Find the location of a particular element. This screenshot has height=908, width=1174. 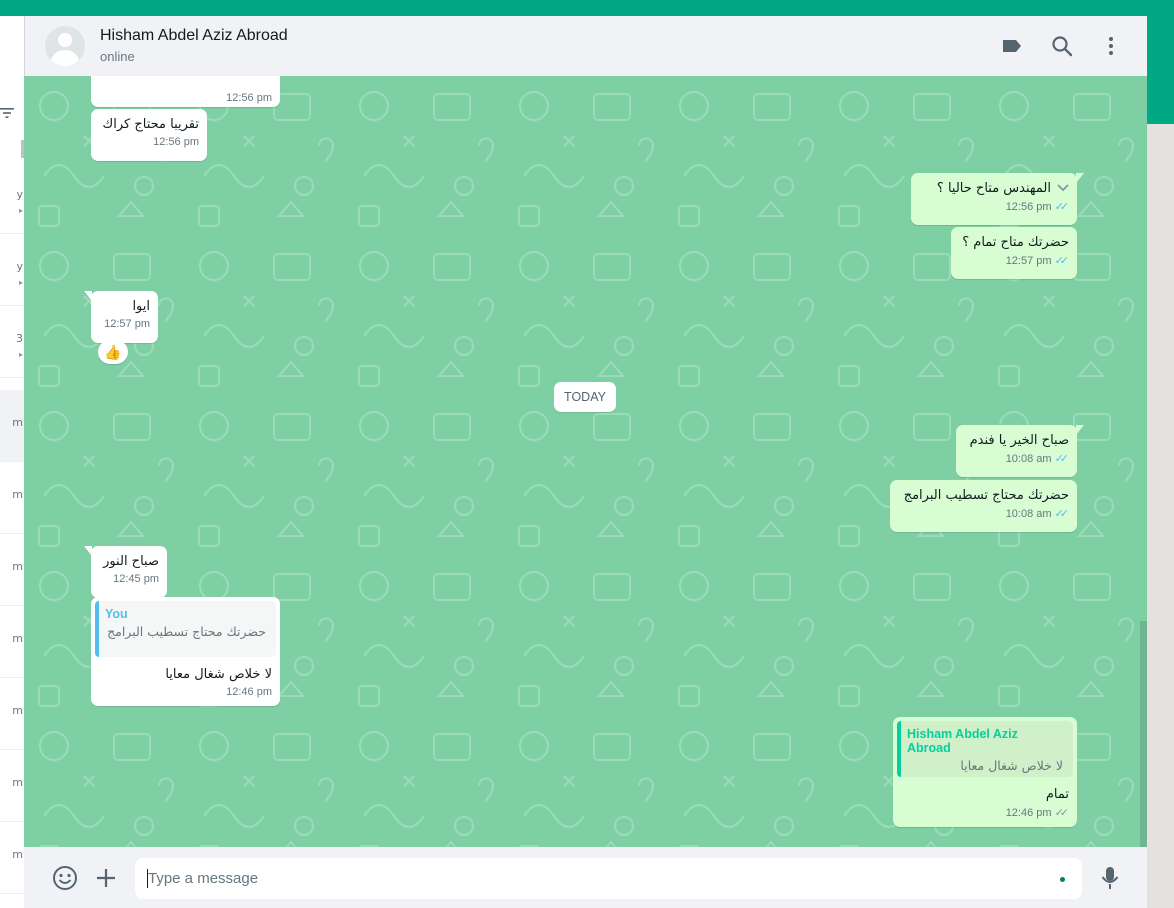

message-outgoing: المهندس متاح حاليا ؟ 12:56 pm ✓✓ is located at coordinates (997, 199).